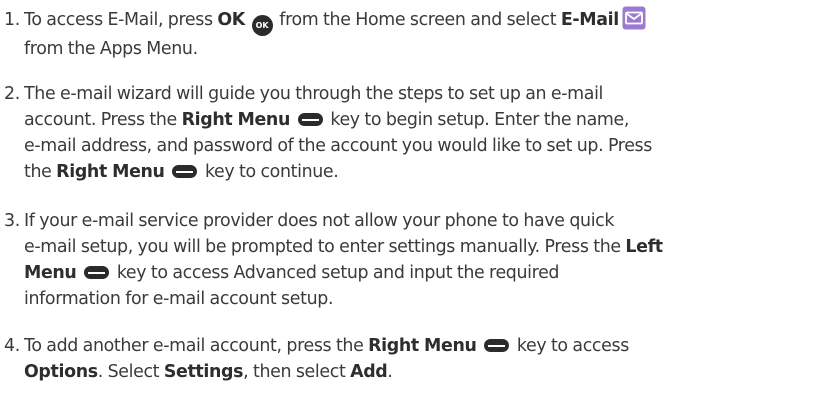 The width and height of the screenshot is (821, 393). What do you see at coordinates (50, 273) in the screenshot?
I see `key-name-menu: Menu` at bounding box center [50, 273].